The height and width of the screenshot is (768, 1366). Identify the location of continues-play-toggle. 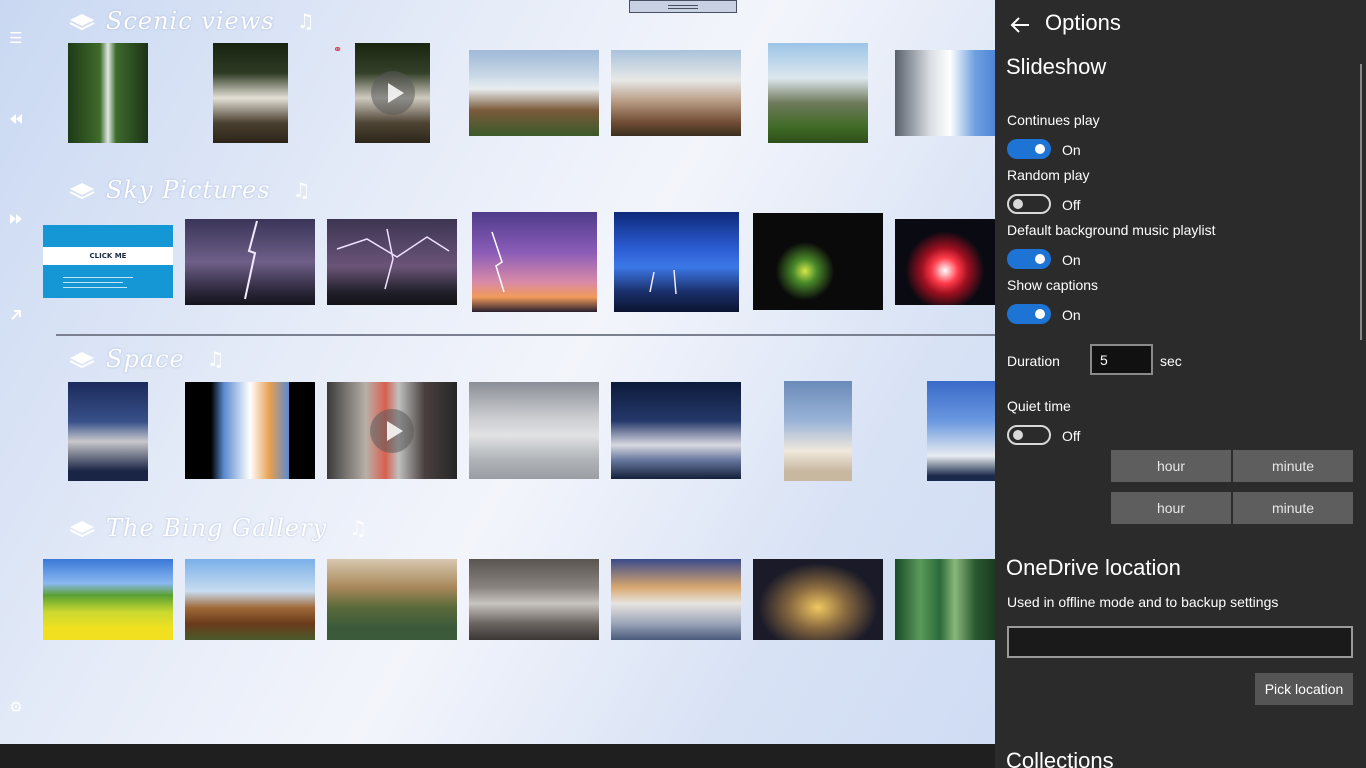
(1029, 149).